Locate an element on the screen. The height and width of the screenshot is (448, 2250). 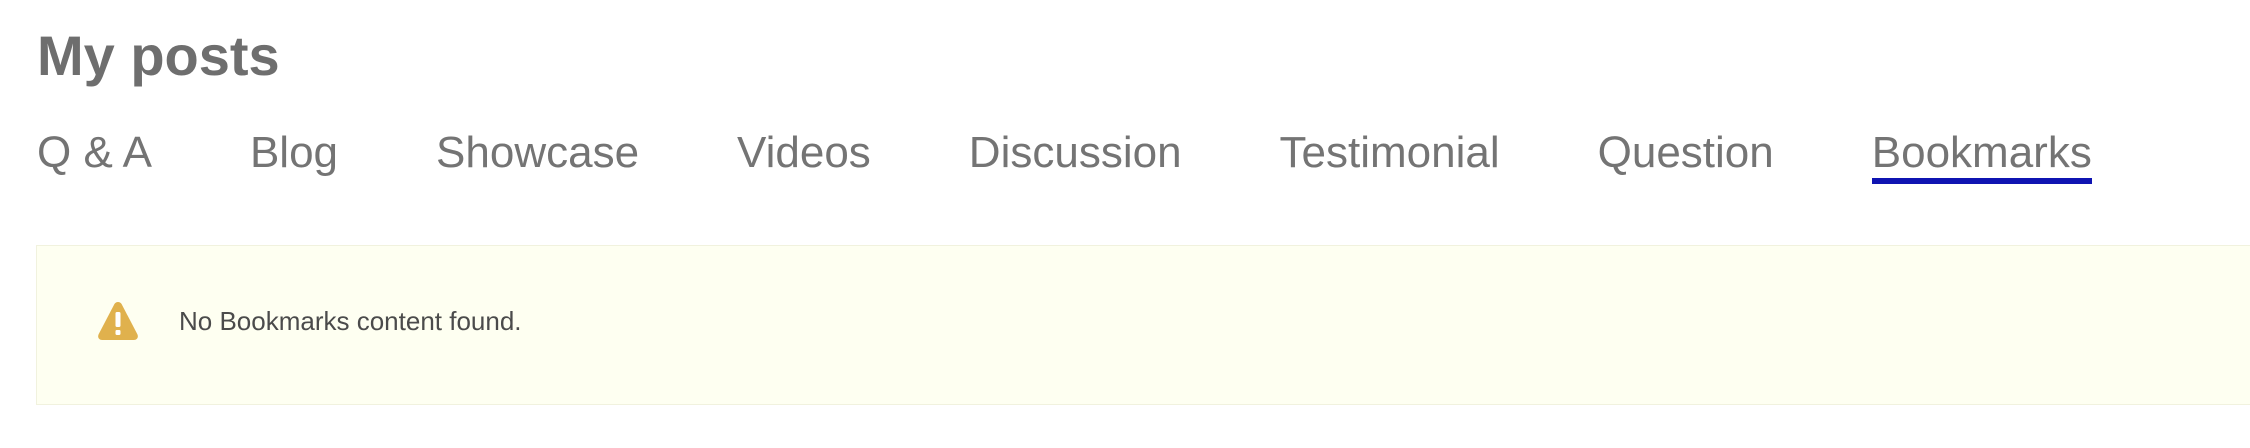
page-title: My posts is located at coordinates (158, 55).